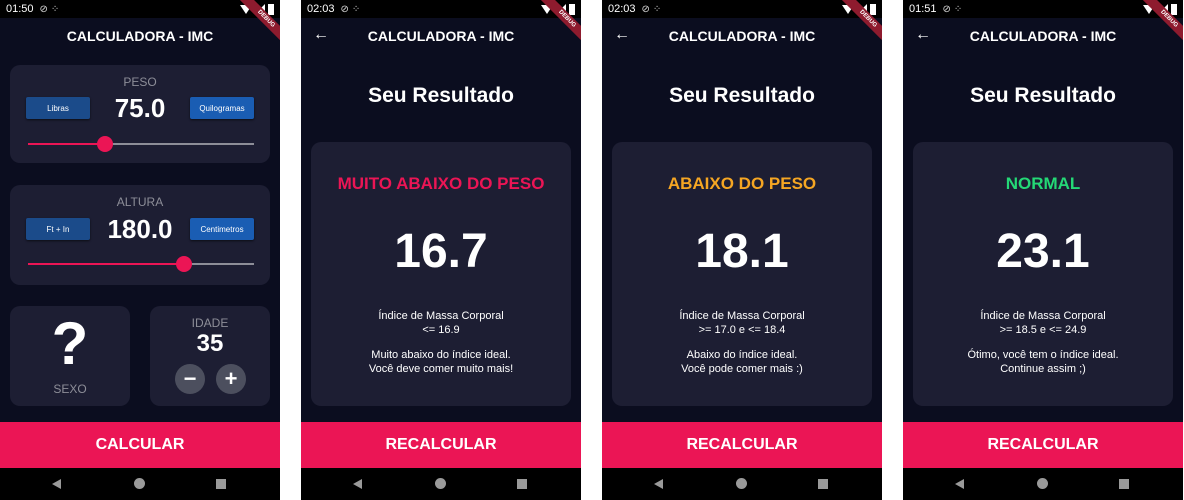 This screenshot has width=1184, height=500. Describe the element at coordinates (441, 369) in the screenshot. I see `result-advice: Você deve comer muito mais!` at that location.